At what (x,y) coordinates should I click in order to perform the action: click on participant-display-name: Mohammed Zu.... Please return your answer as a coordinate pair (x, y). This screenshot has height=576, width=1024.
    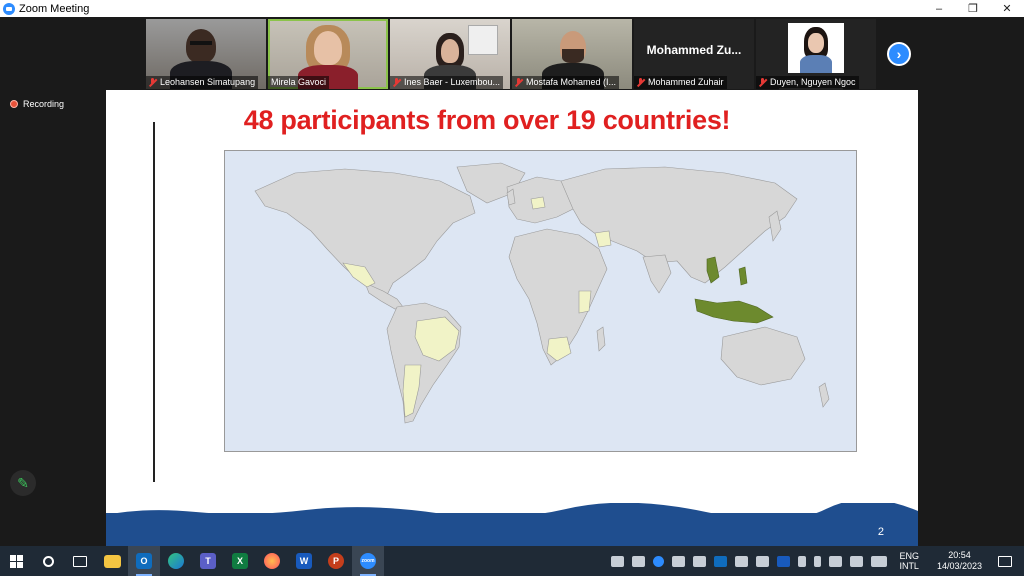
    Looking at the image, I should click on (694, 50).